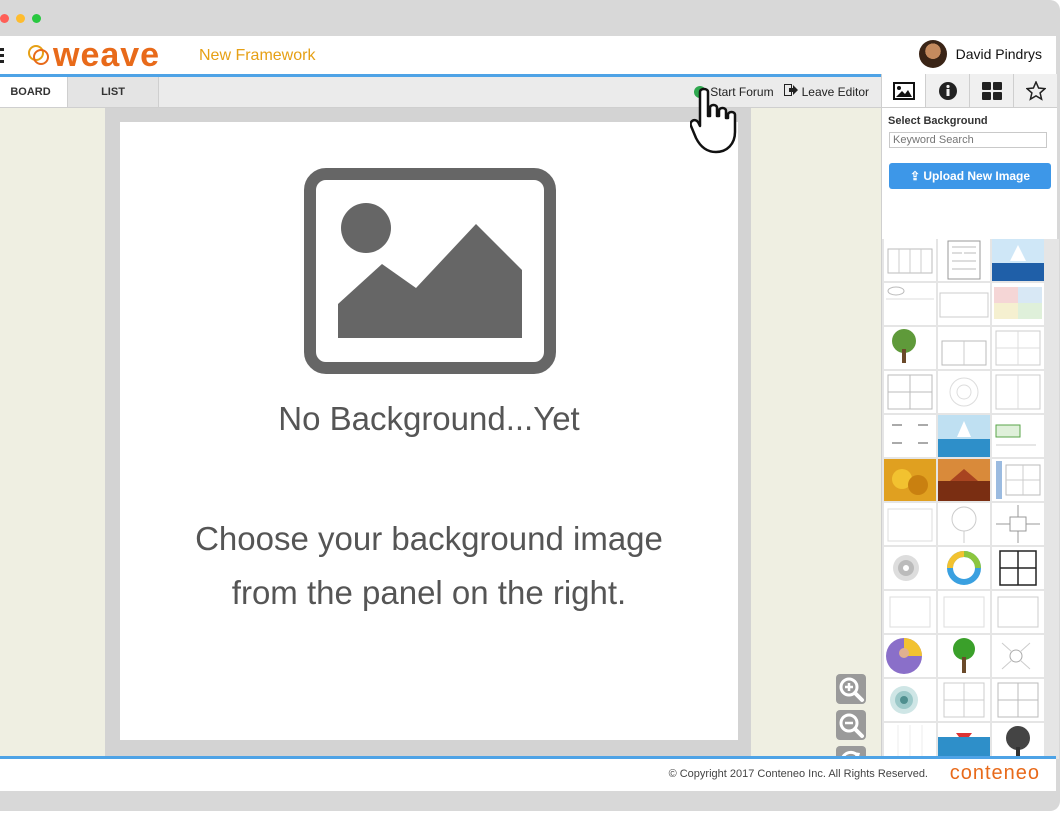 The height and width of the screenshot is (822, 1060). I want to click on background-panel: Select Background ⇪ Upload New Image, so click(970, 416).